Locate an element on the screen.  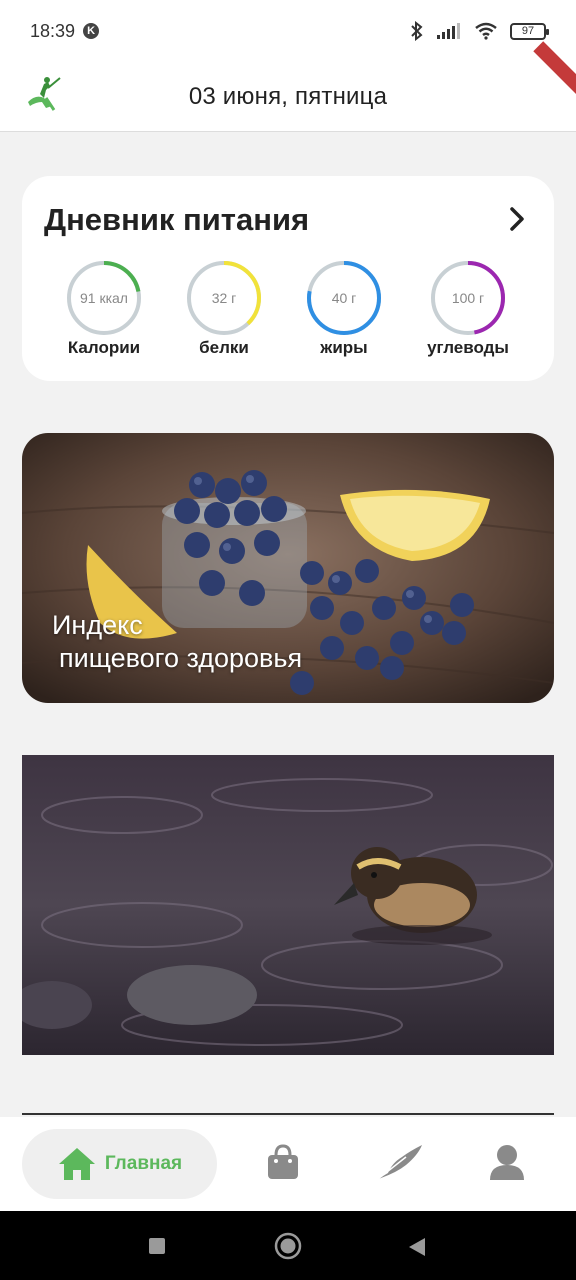
battery-indicator: 97 is located at coordinates (529, 31).